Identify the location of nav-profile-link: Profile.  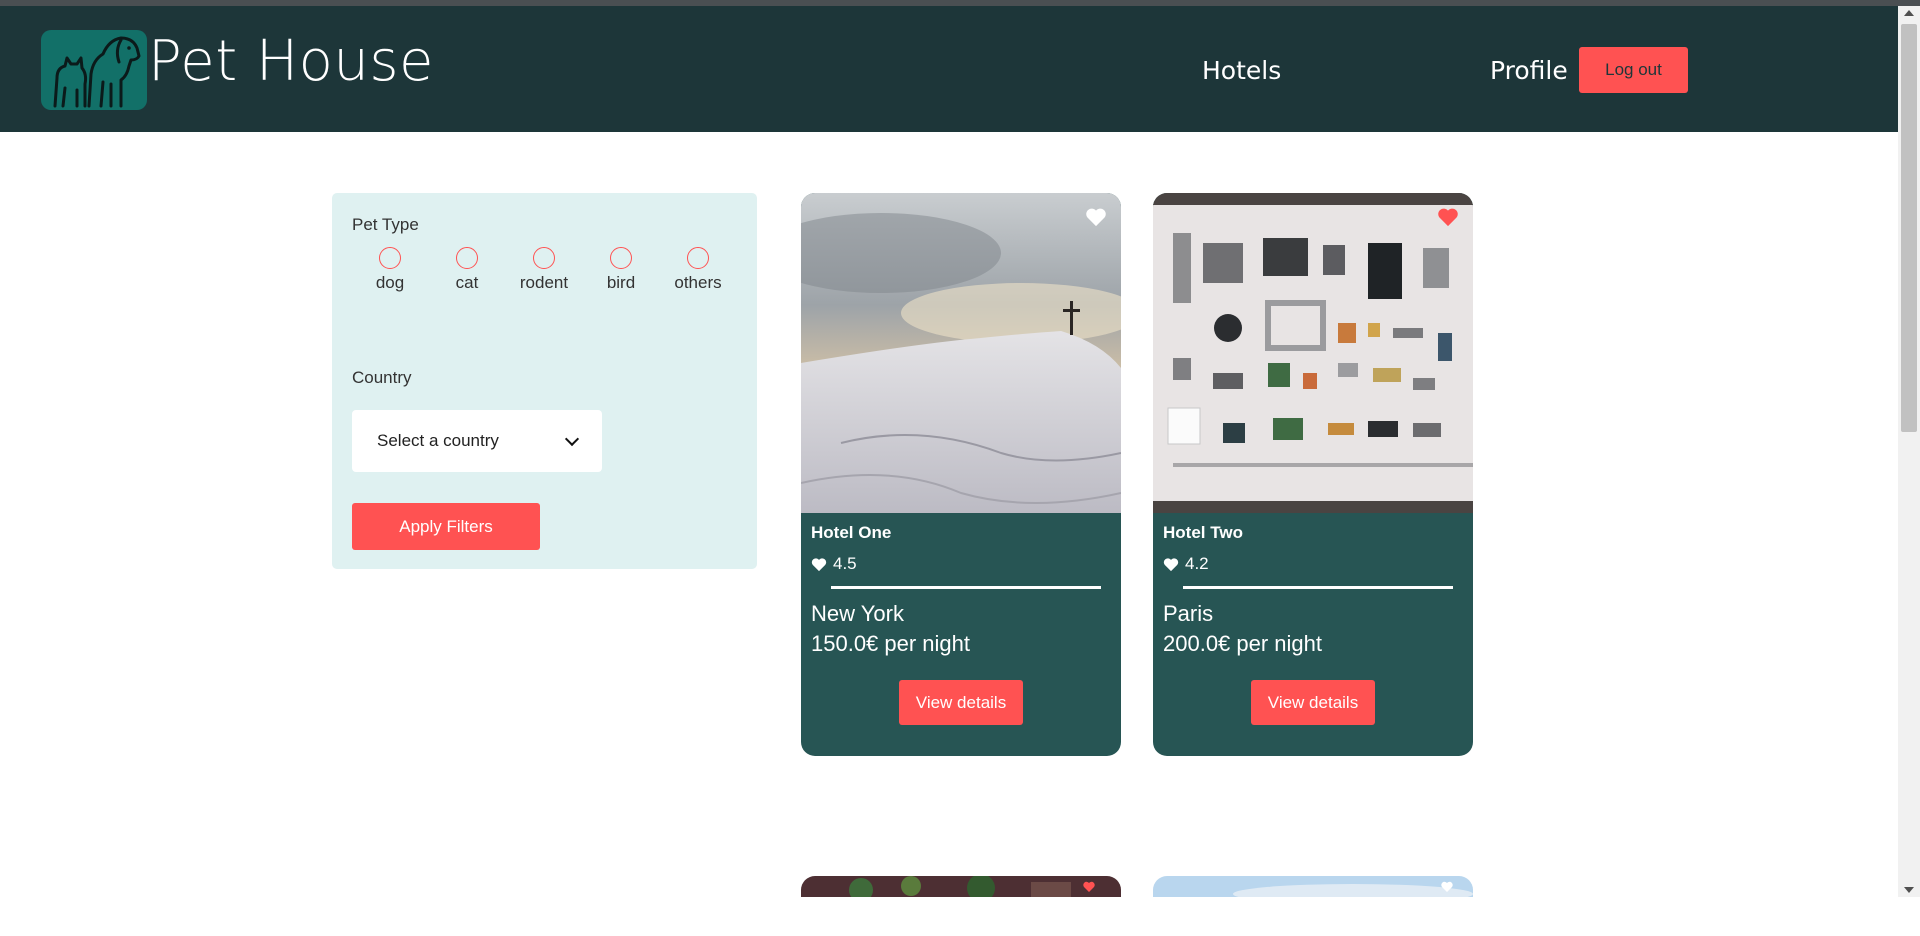
(1529, 70).